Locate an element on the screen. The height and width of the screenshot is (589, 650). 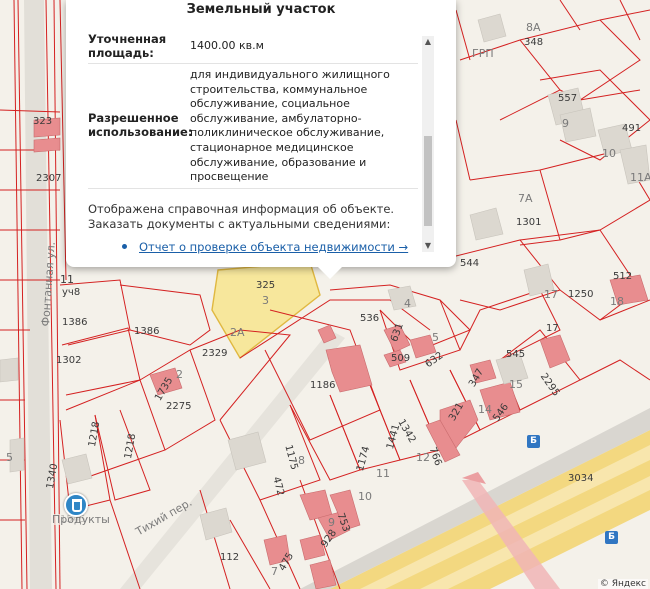
parcel-label: 4 is located at coordinates (407, 303).